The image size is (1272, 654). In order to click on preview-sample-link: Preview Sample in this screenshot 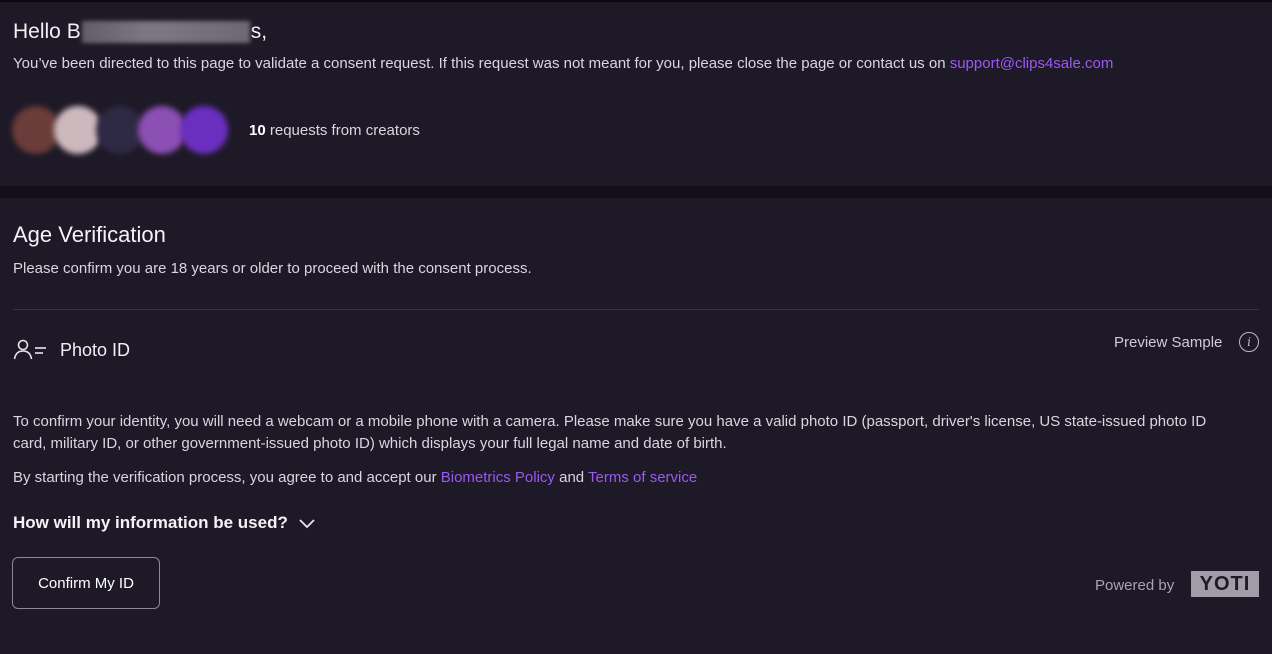, I will do `click(1168, 342)`.